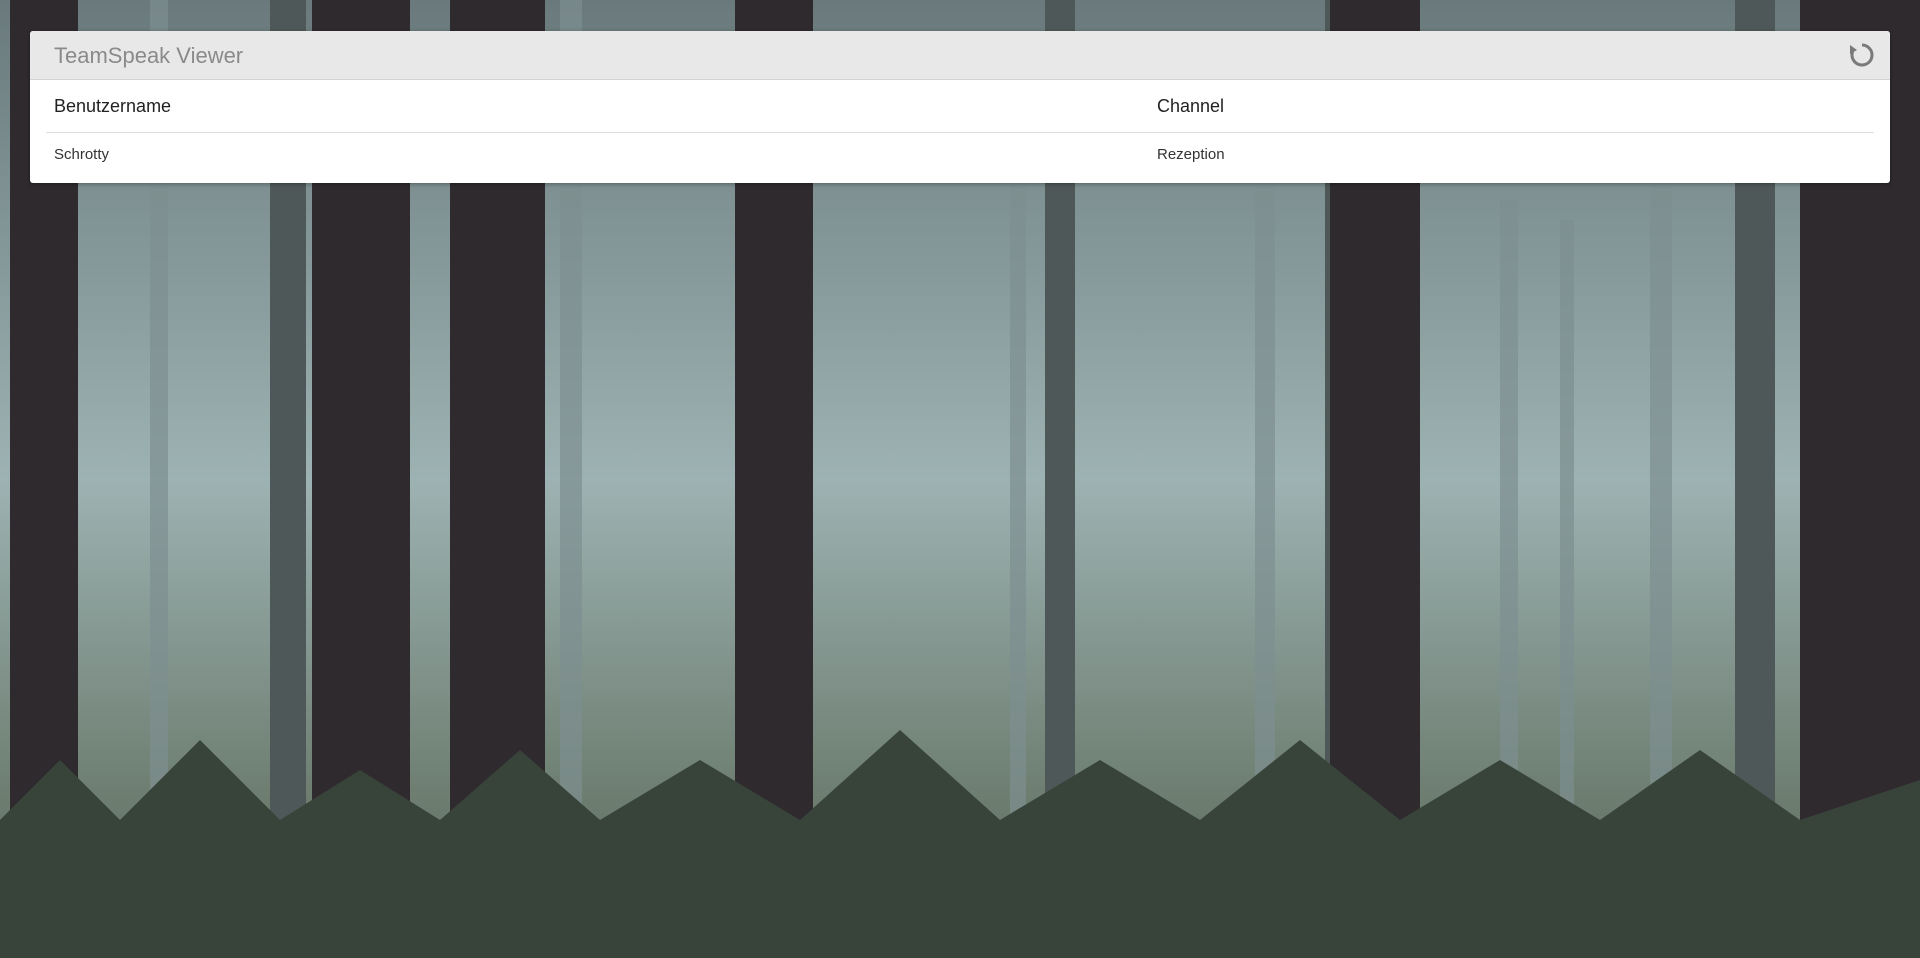 The image size is (1920, 958). I want to click on table-header-row: Benutzername Channel, so click(960, 106).